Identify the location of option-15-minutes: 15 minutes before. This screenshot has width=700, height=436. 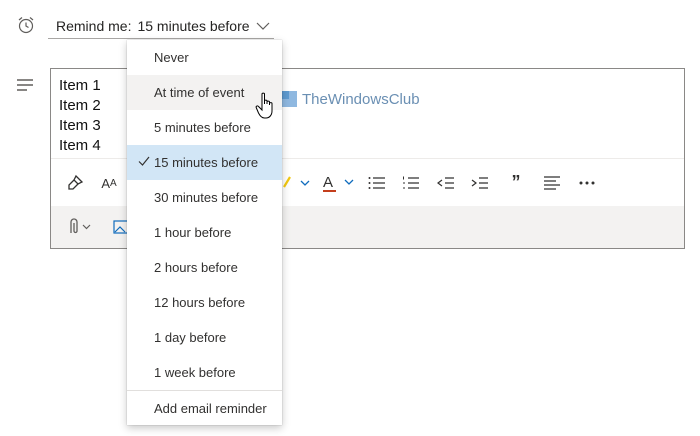
(204, 162).